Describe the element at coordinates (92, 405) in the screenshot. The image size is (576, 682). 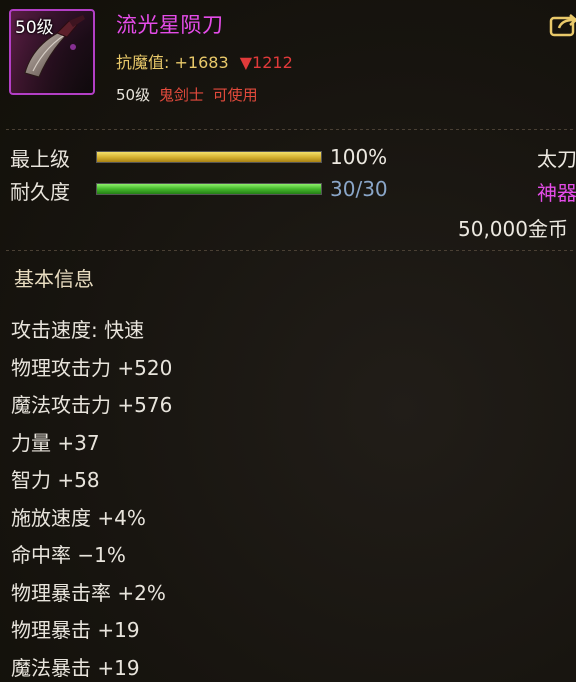
I see `stat-magic-attack: 魔法攻击力 +576` at that location.